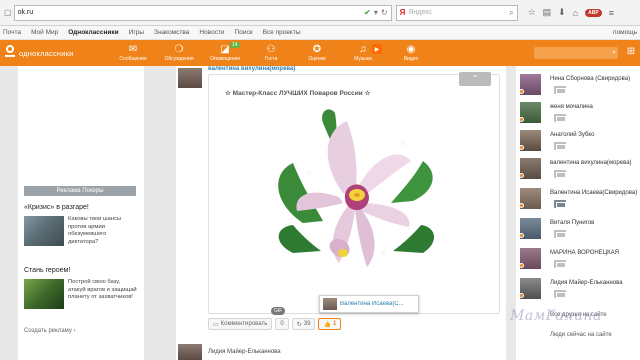 This screenshot has width=640, height=360. What do you see at coordinates (179, 49) in the screenshot?
I see `discussions-icon: ❍` at bounding box center [179, 49].